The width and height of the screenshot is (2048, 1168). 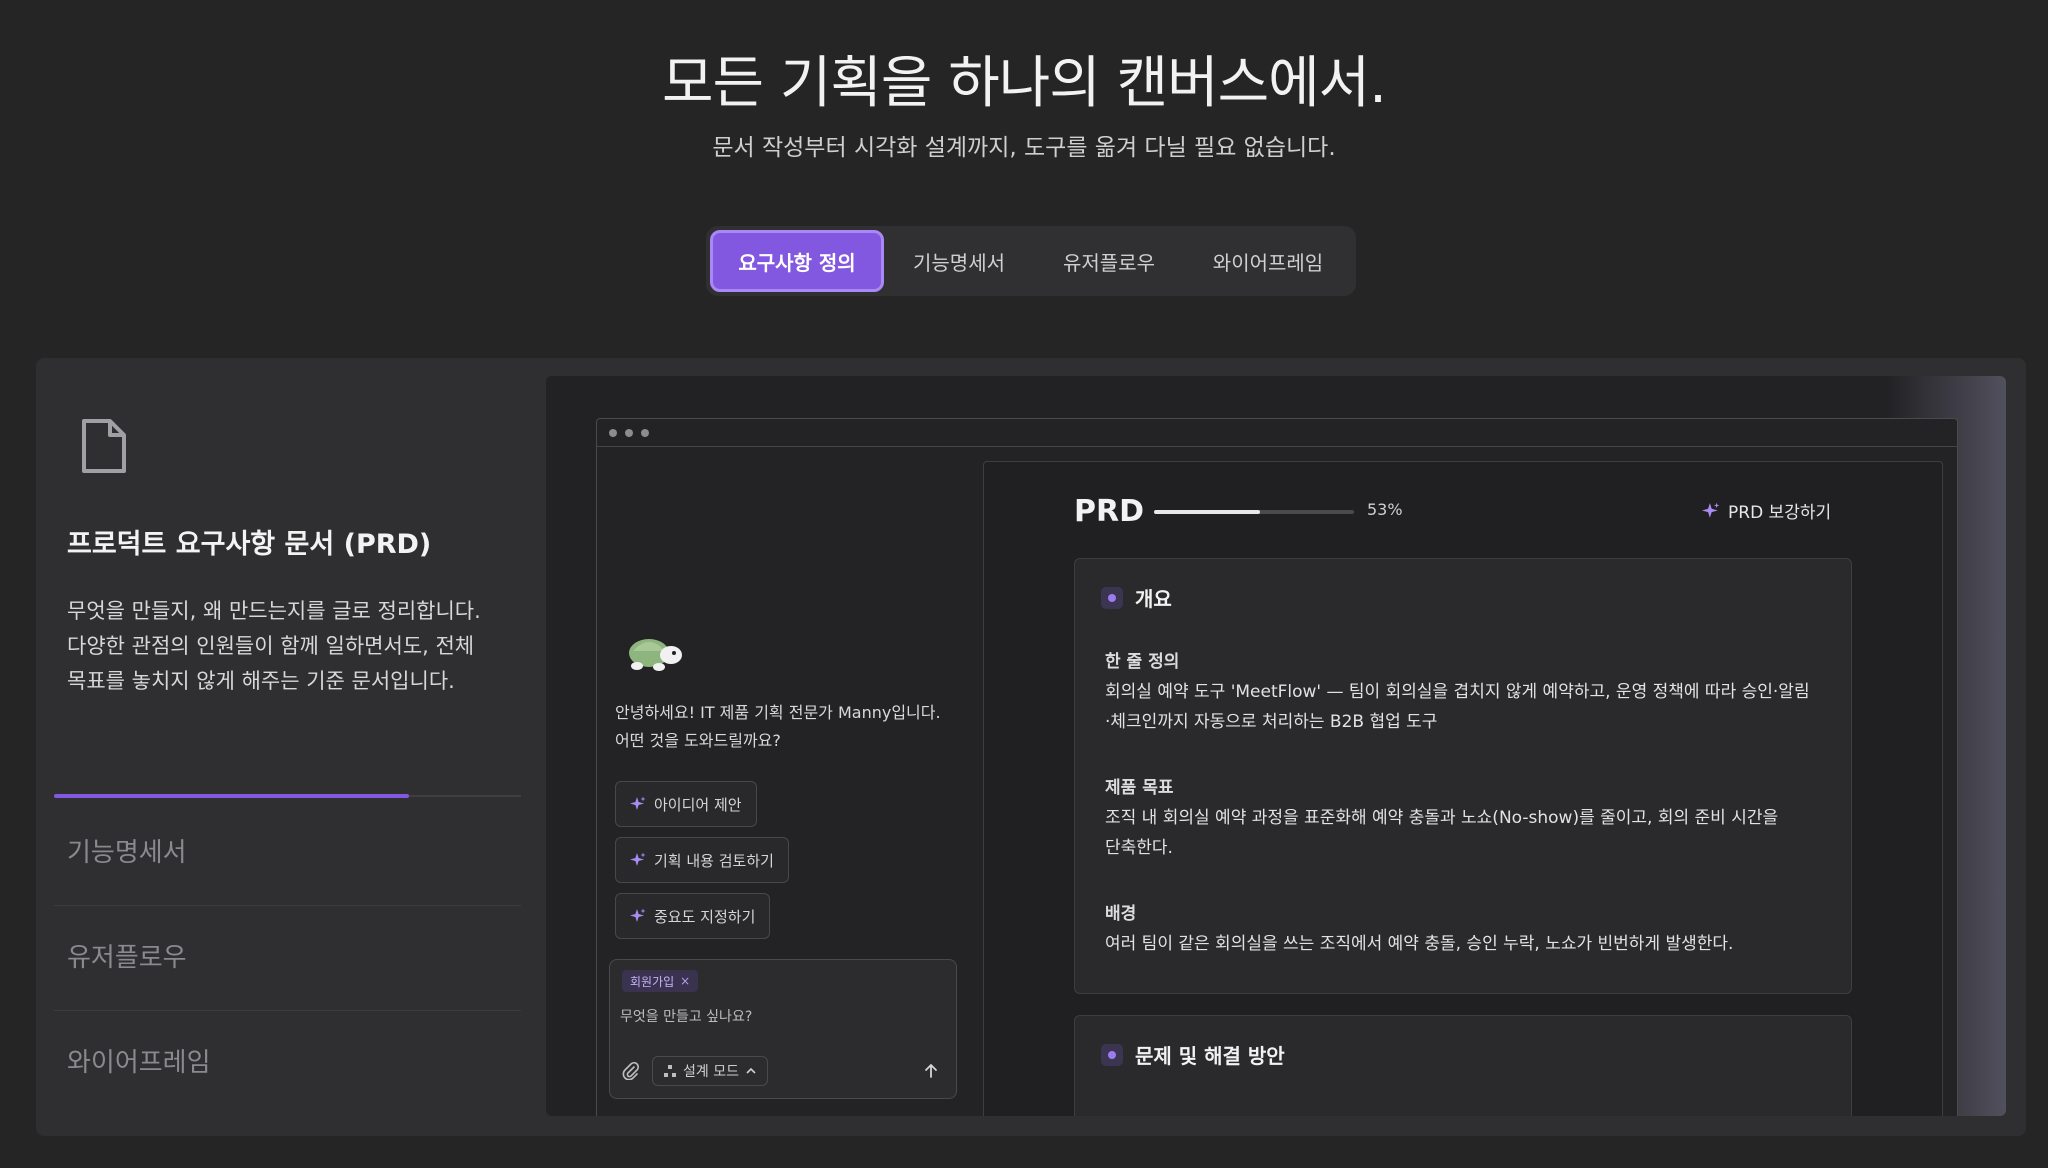 What do you see at coordinates (670, 1071) in the screenshot?
I see `hierarchy-icon` at bounding box center [670, 1071].